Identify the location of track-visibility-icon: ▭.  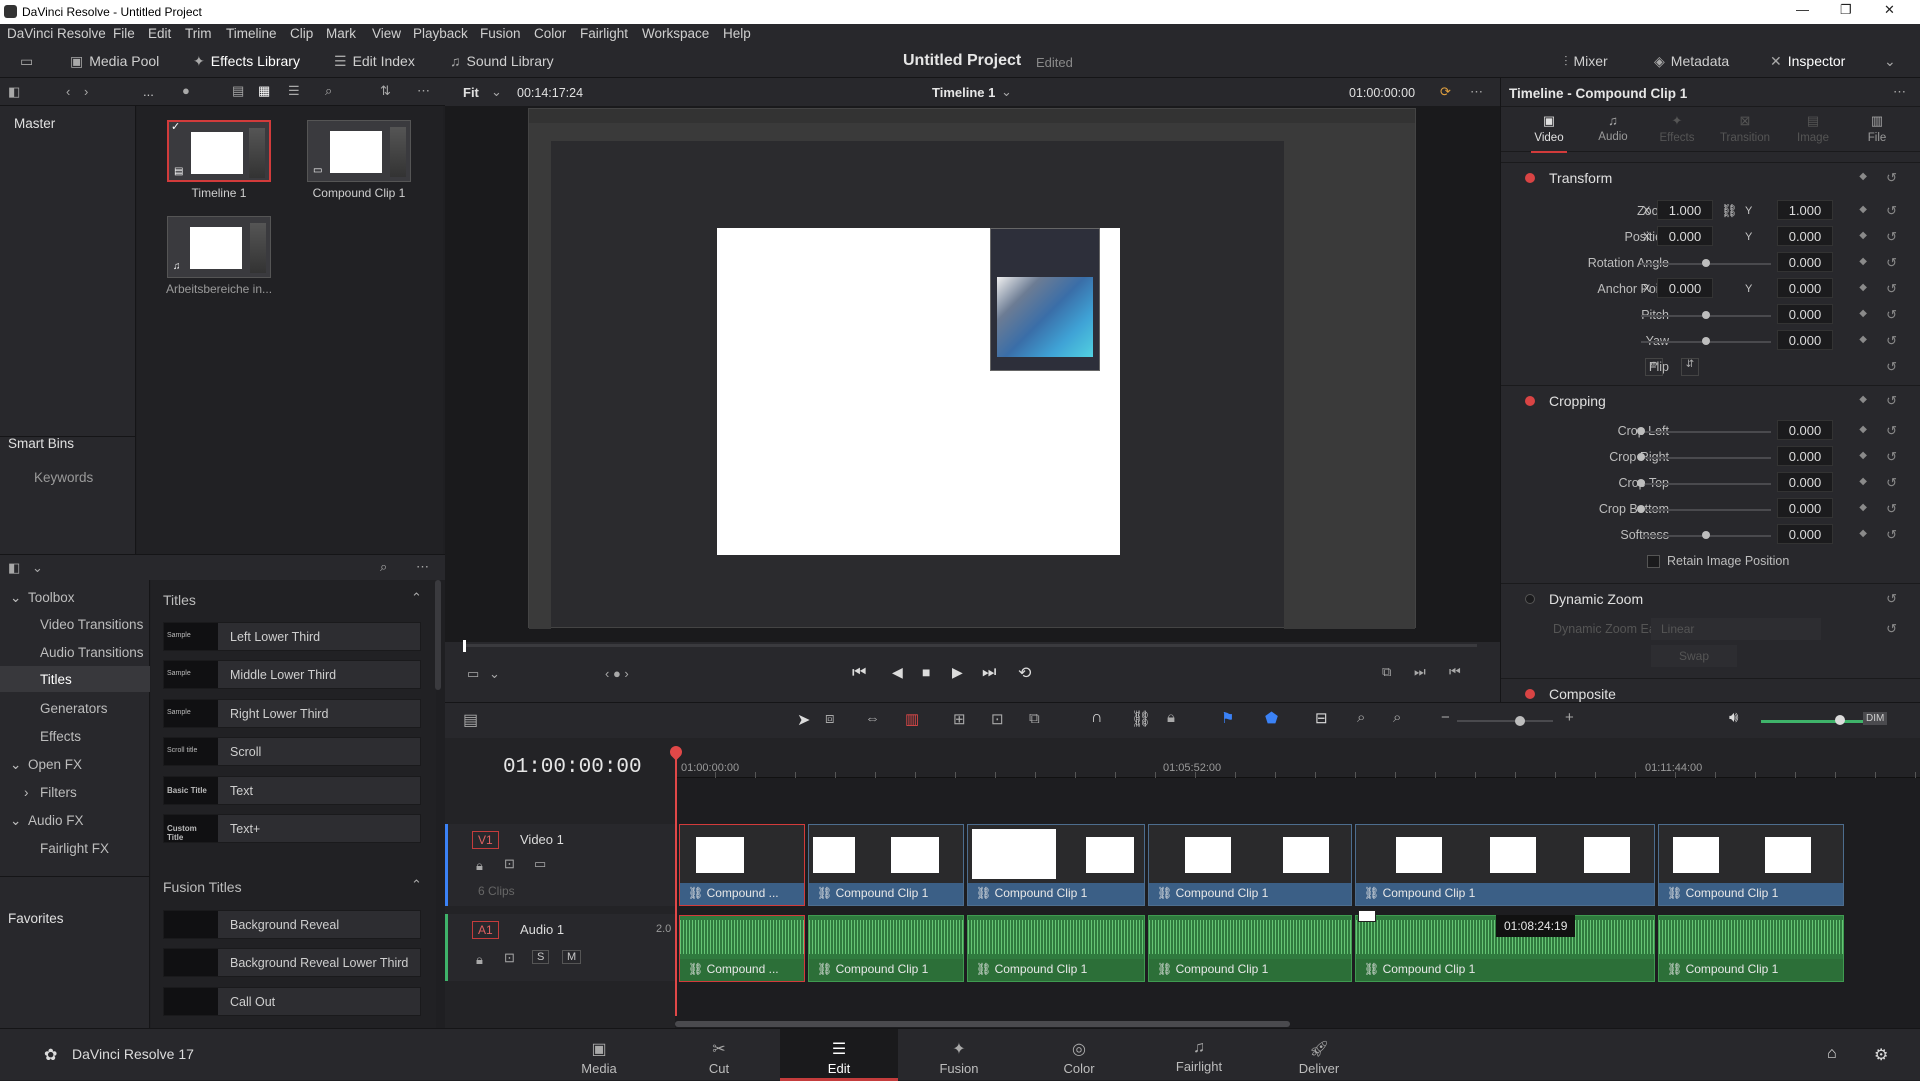
(540, 864).